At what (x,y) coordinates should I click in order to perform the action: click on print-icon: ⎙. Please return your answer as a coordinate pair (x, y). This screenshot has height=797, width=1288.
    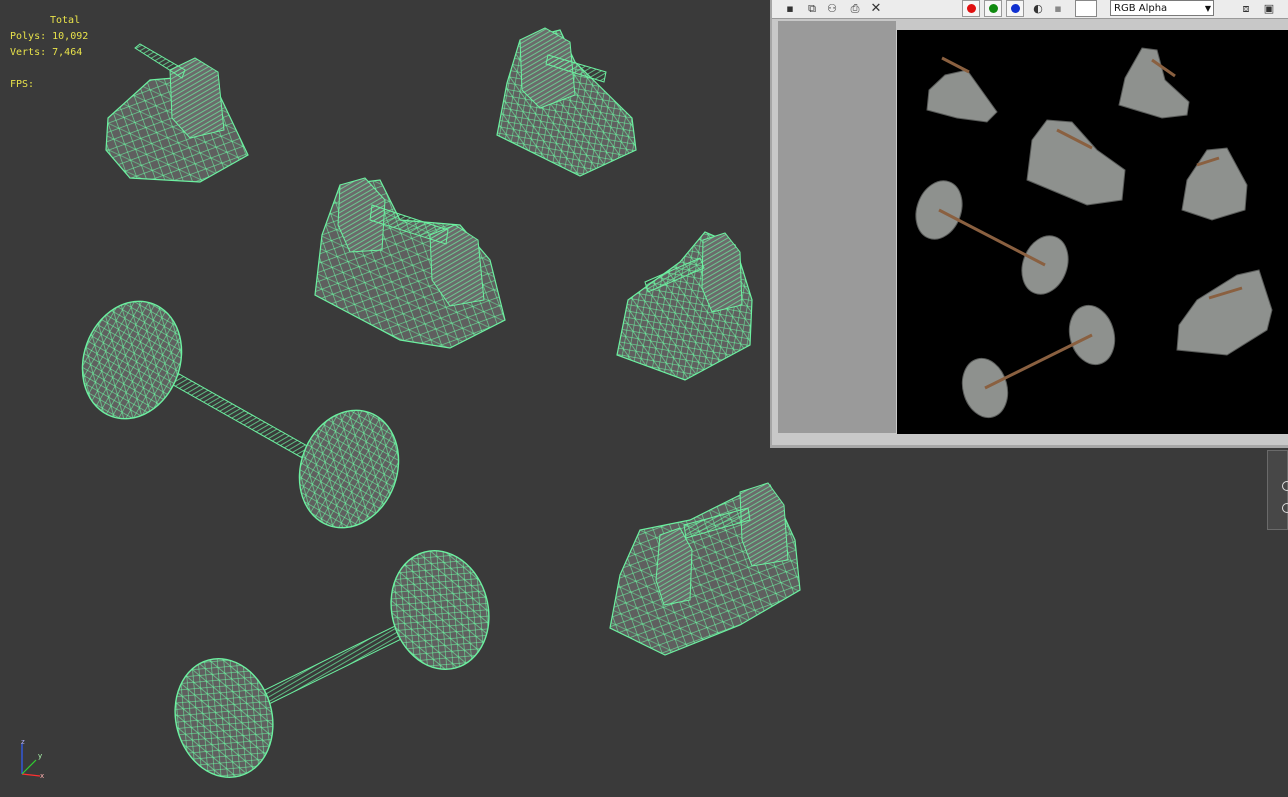
    Looking at the image, I should click on (855, 8).